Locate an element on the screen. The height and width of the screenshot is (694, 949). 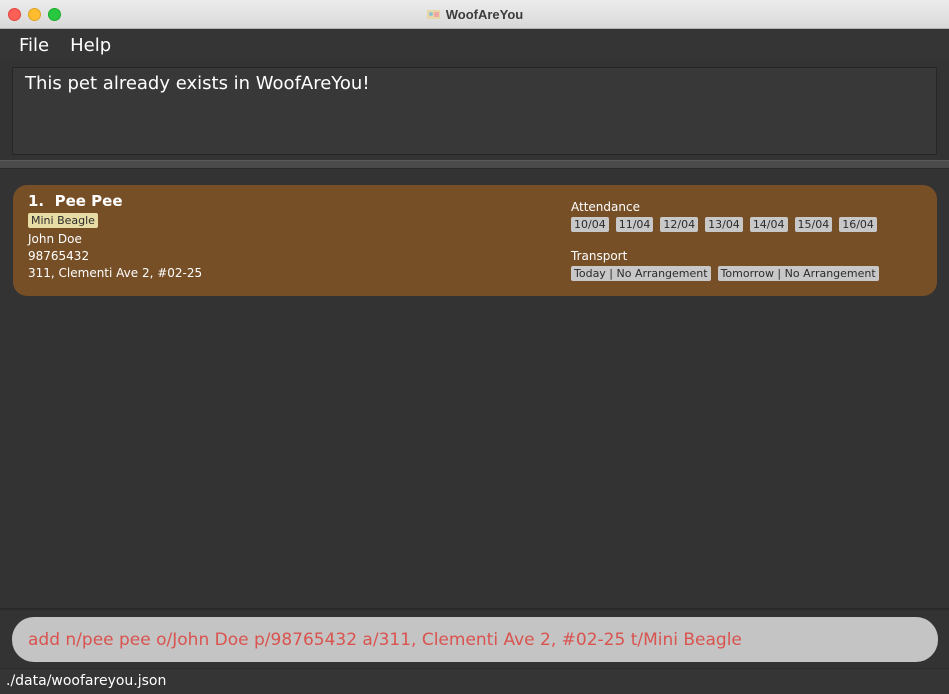
attendance-date-chip: 16/04 is located at coordinates (858, 224).